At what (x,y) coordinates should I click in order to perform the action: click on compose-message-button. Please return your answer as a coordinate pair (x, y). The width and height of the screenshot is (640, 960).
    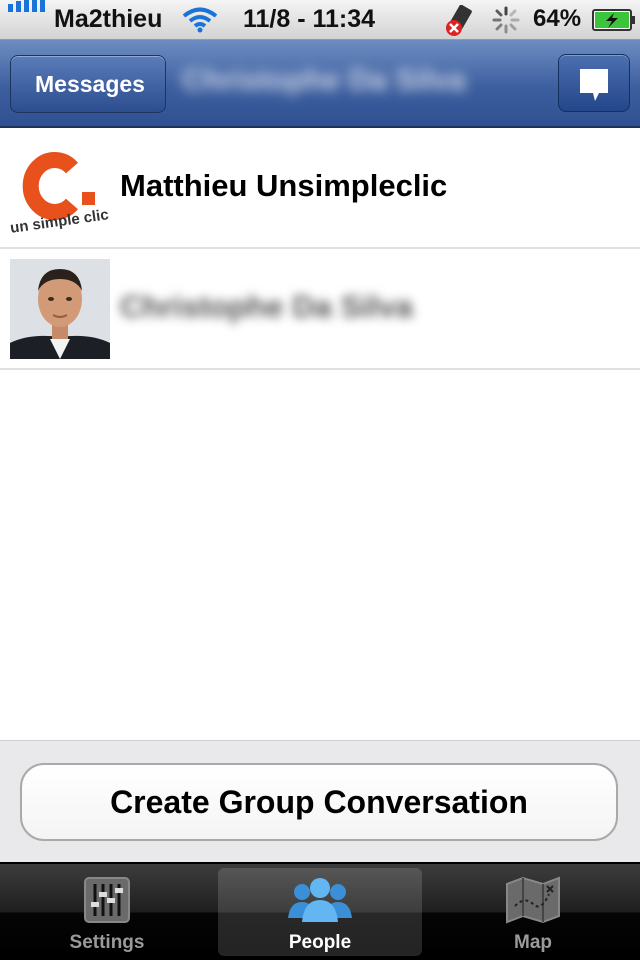
    Looking at the image, I should click on (594, 83).